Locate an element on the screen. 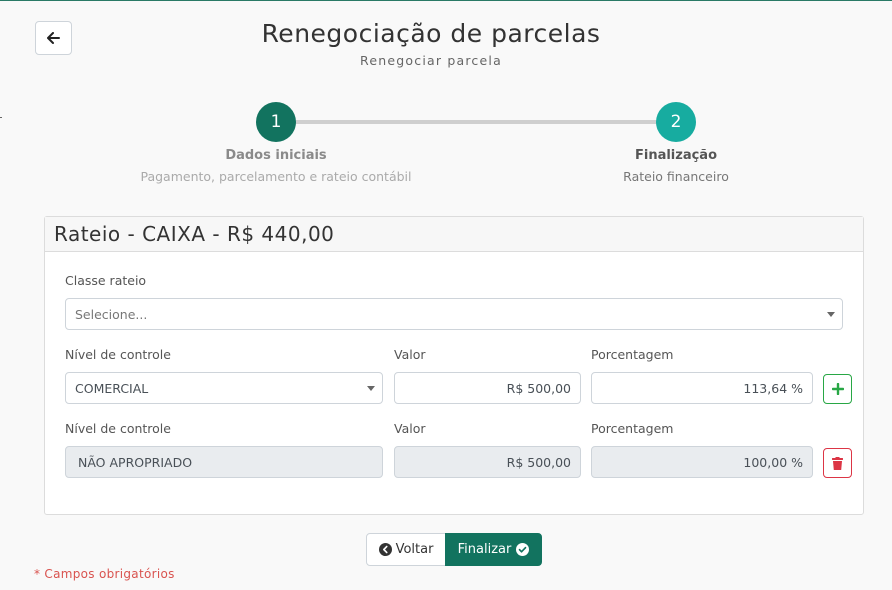 The width and height of the screenshot is (892, 590). step-1-title: Dados iniciais is located at coordinates (276, 155).